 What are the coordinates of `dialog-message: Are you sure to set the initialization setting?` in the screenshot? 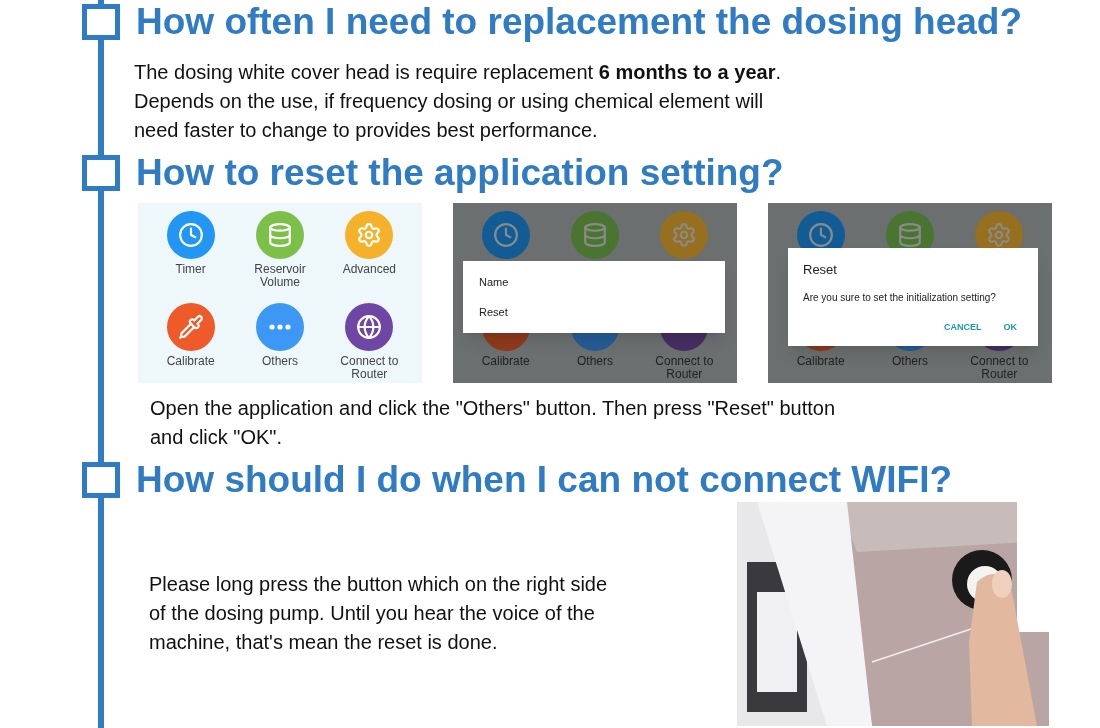 It's located at (900, 297).